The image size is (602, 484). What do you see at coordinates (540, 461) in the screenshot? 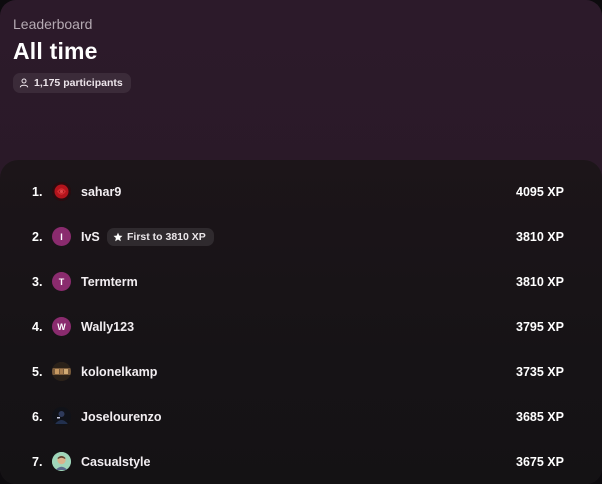
I see `xp-value: 3675 XP` at bounding box center [540, 461].